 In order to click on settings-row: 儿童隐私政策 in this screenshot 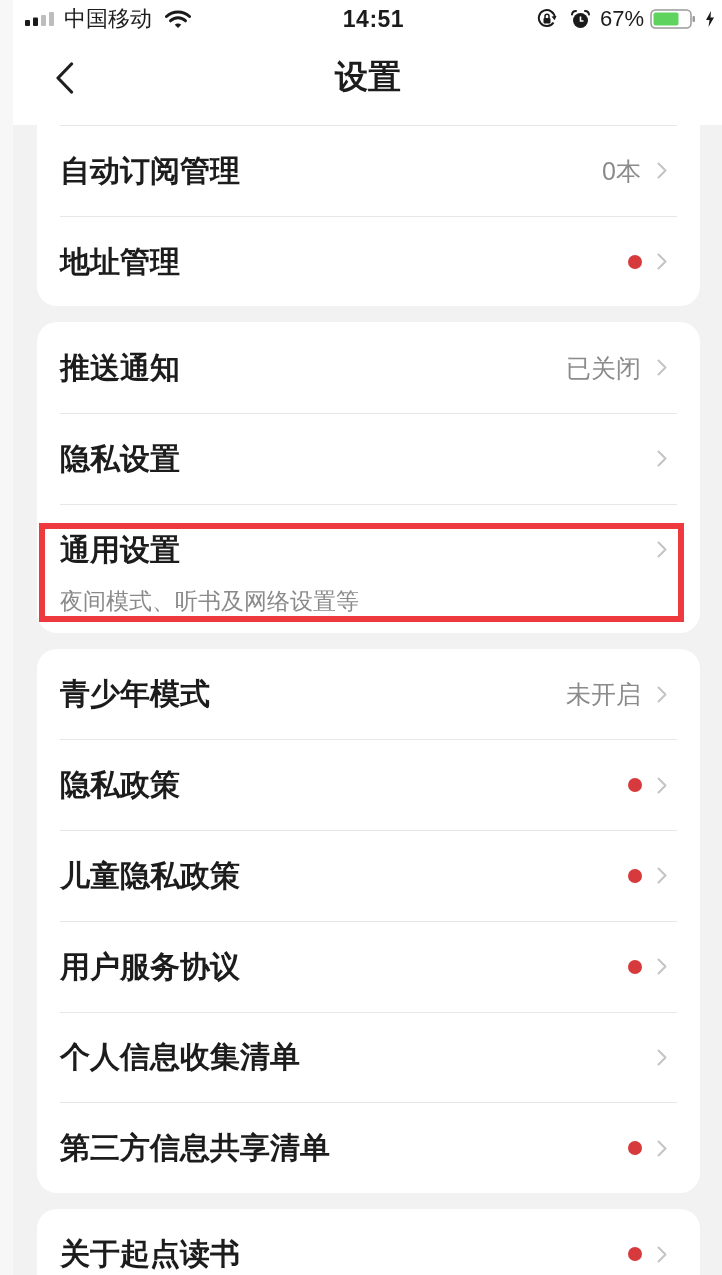, I will do `click(368, 875)`.